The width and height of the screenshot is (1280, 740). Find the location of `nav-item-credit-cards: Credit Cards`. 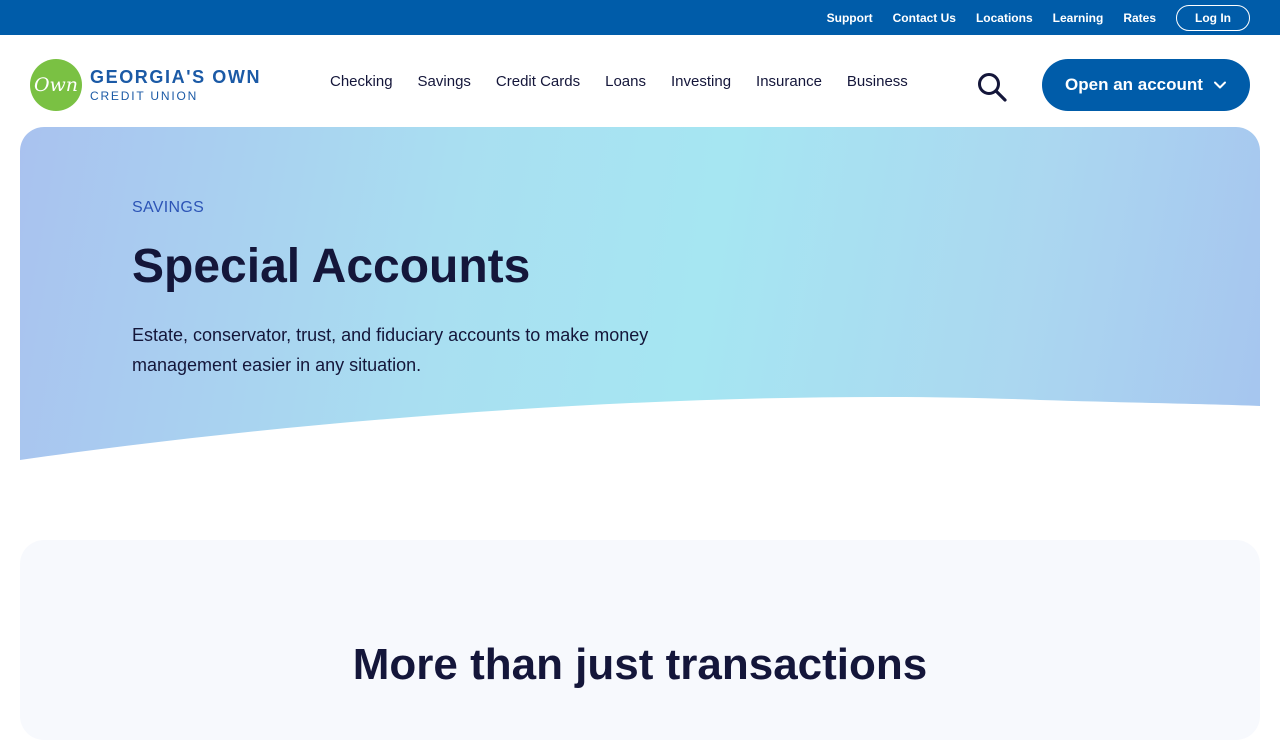

nav-item-credit-cards: Credit Cards is located at coordinates (538, 81).